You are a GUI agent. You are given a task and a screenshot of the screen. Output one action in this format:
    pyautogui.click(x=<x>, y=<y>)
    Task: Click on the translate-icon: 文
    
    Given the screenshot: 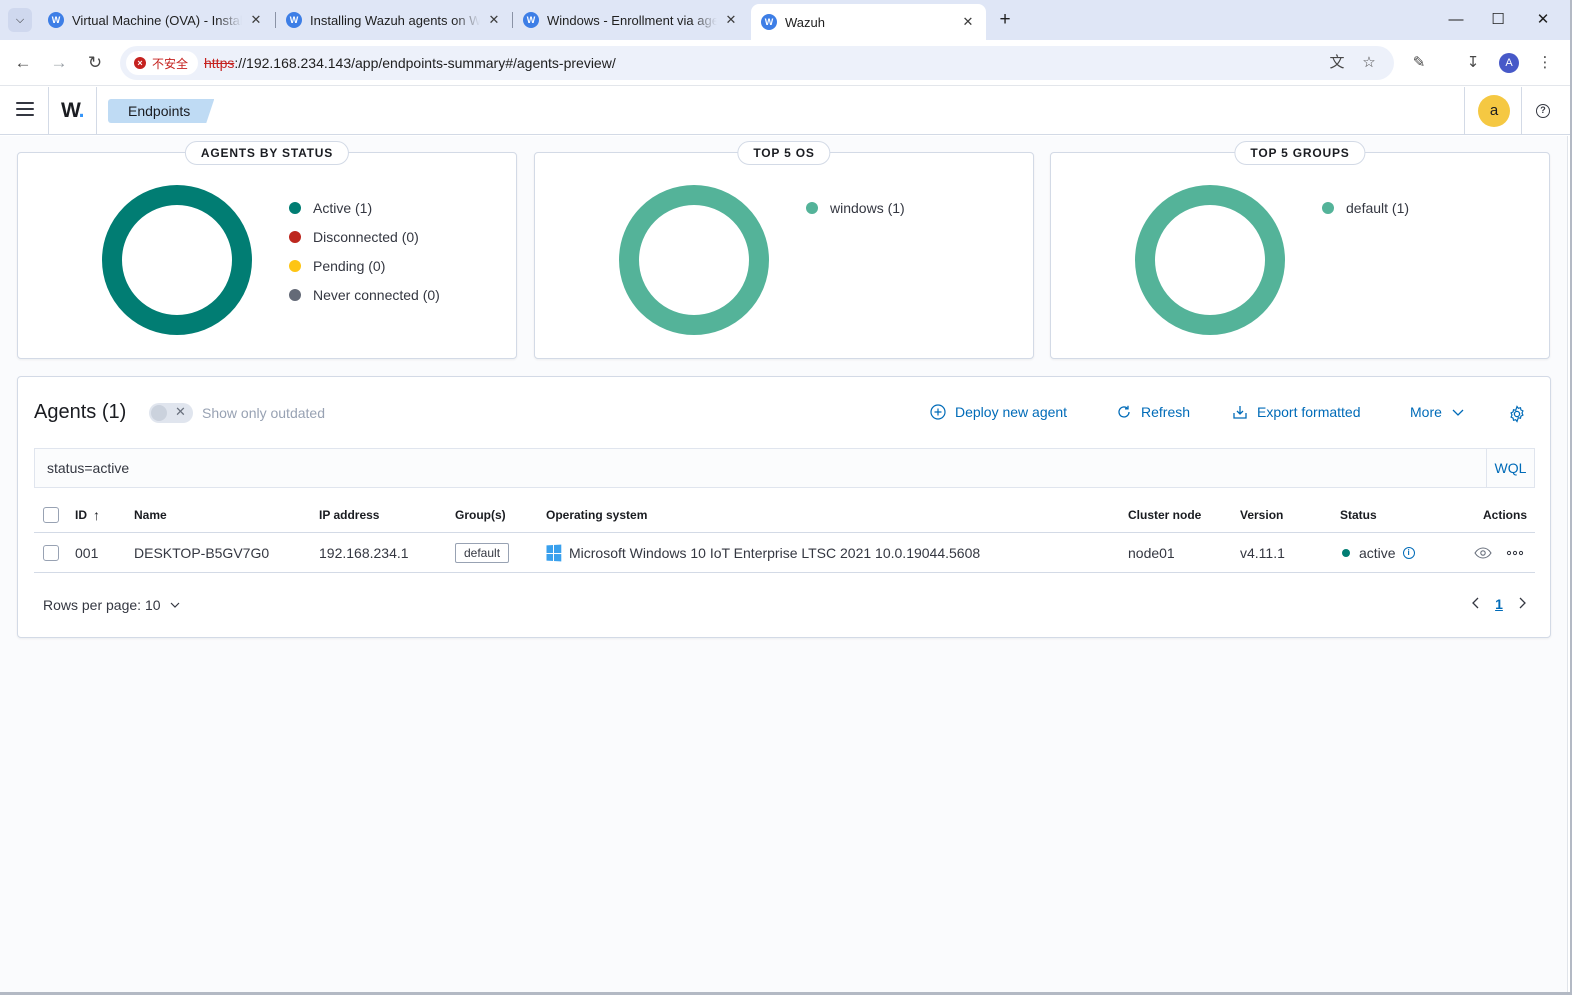 What is the action you would take?
    pyautogui.click(x=1337, y=63)
    